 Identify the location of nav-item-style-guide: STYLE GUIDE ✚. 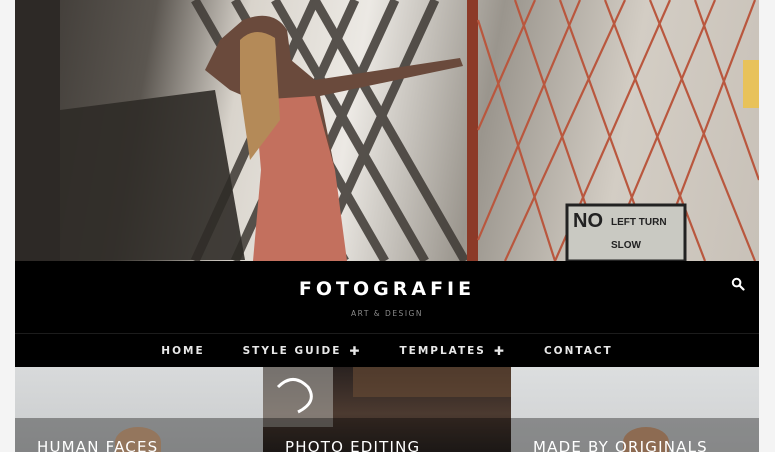
(302, 351).